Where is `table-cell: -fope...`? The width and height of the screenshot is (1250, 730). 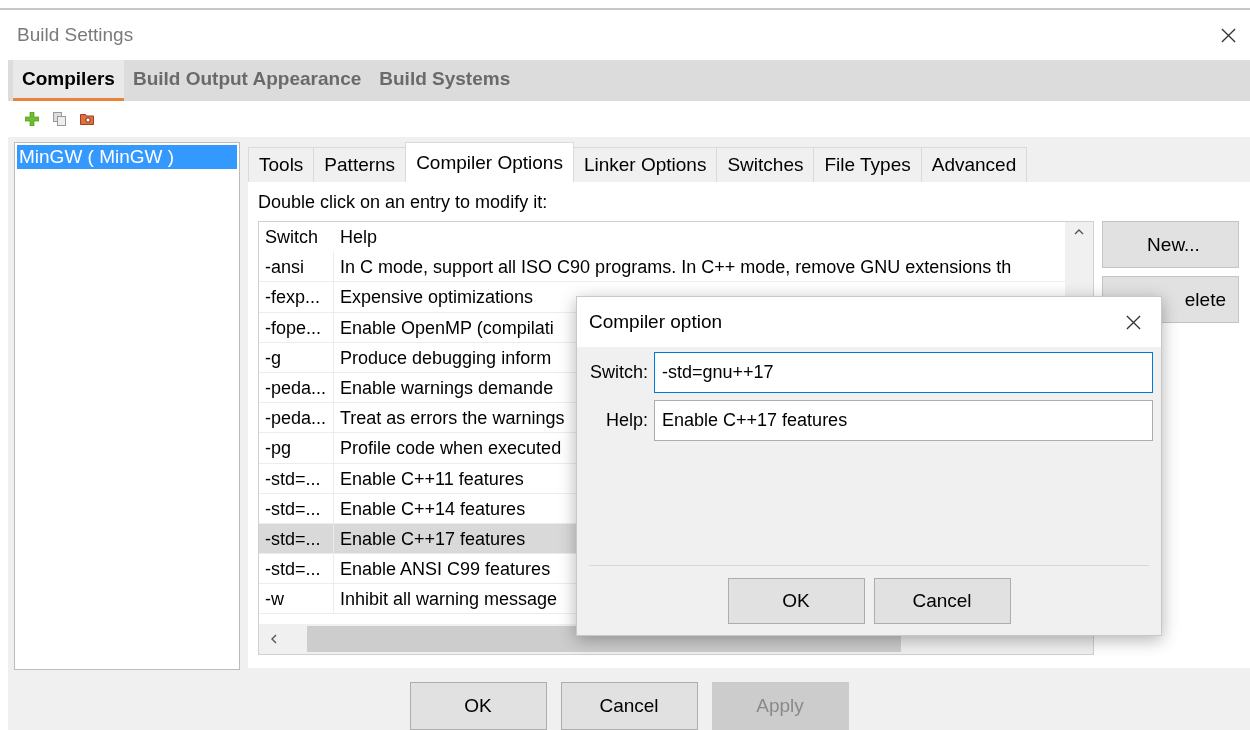
table-cell: -fope... is located at coordinates (296, 327).